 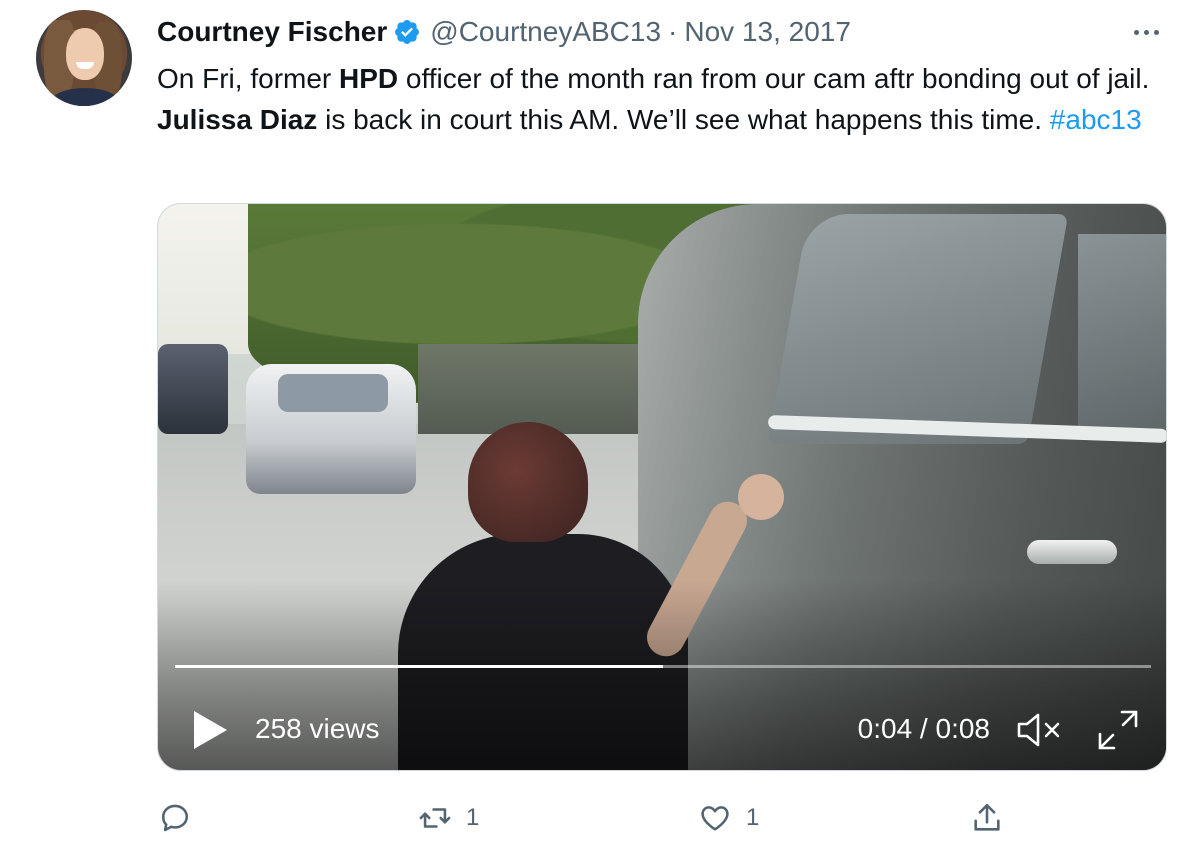 I want to click on retweet-count: 1, so click(x=473, y=817).